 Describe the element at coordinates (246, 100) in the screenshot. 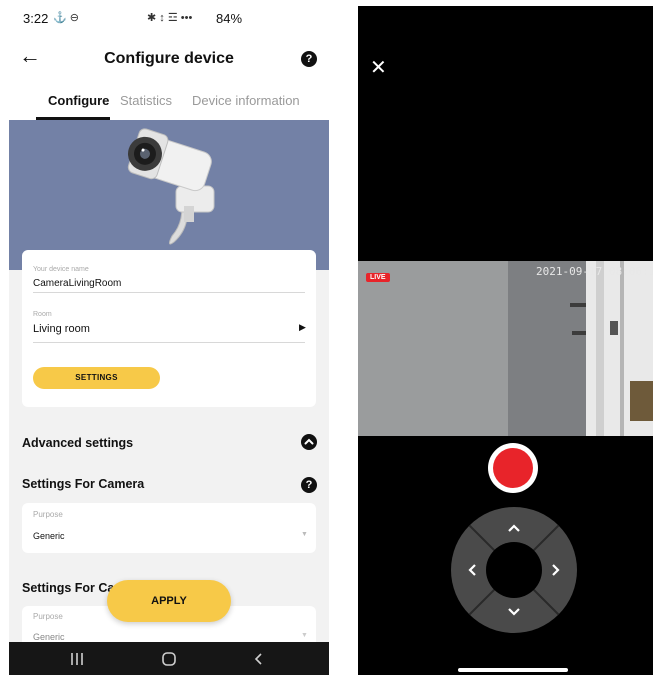

I see `tab-device-information: Device information` at that location.